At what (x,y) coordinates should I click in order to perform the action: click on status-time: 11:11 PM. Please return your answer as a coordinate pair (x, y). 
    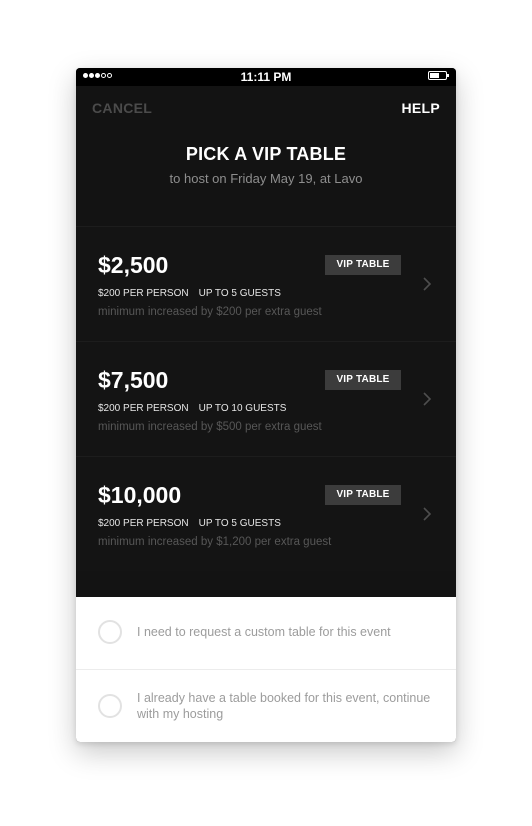
    Looking at the image, I should click on (266, 77).